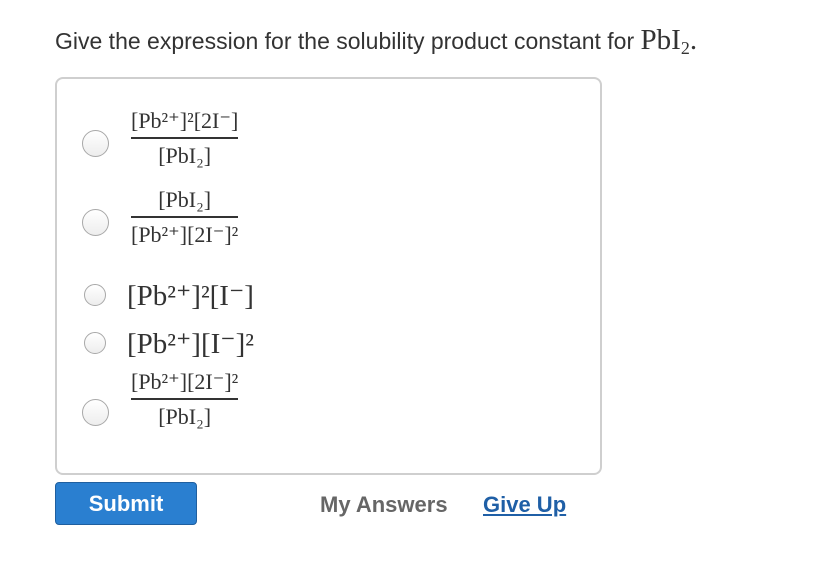 This screenshot has height=574, width=830. Describe the element at coordinates (524, 505) in the screenshot. I see `give-up-link: Give Up` at that location.